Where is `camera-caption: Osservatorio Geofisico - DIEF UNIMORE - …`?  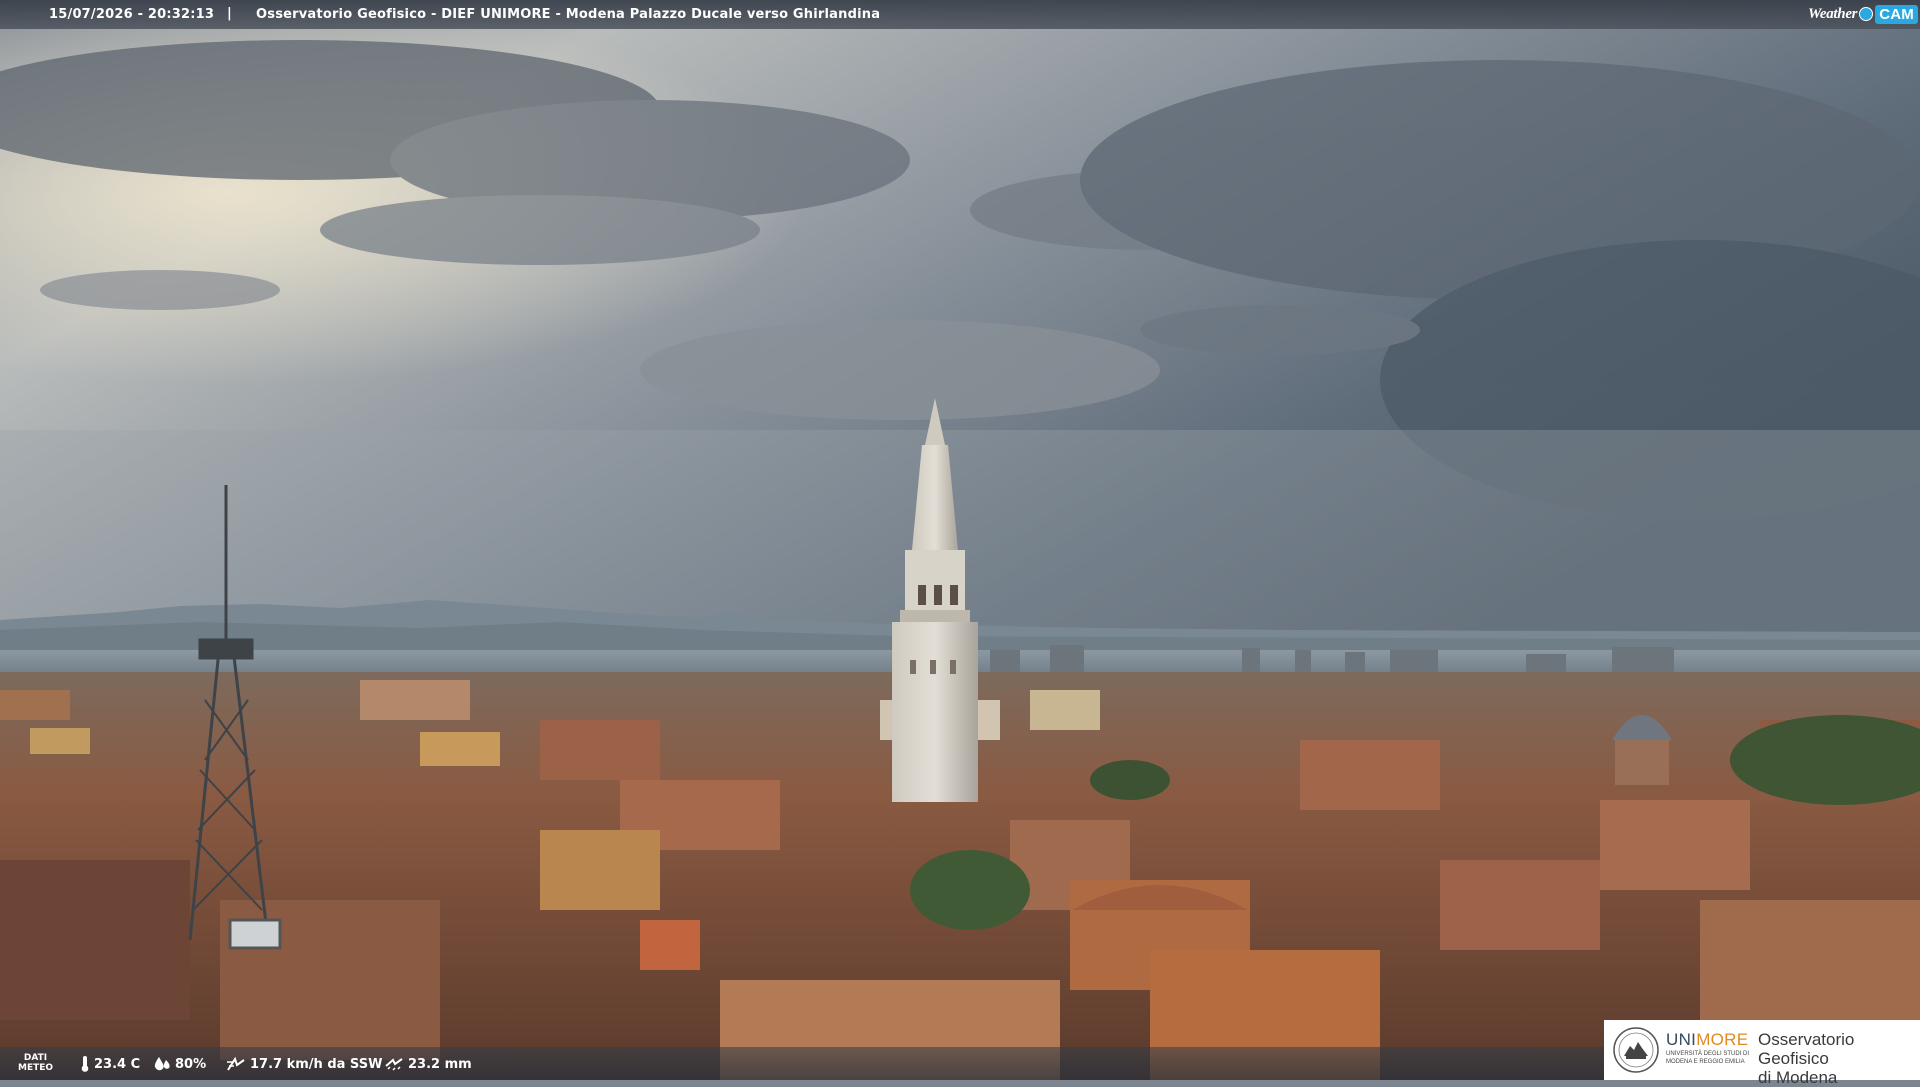 camera-caption: Osservatorio Geofisico - DIEF UNIMORE - … is located at coordinates (568, 14).